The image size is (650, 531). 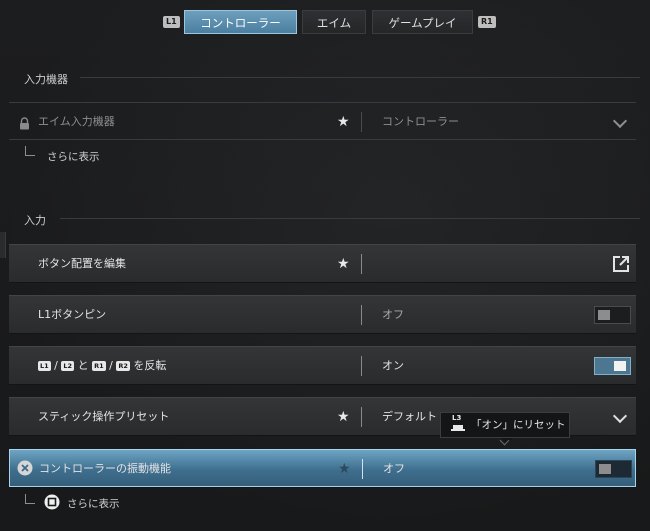 What do you see at coordinates (457, 418) in the screenshot?
I see `l3-label: L3` at bounding box center [457, 418].